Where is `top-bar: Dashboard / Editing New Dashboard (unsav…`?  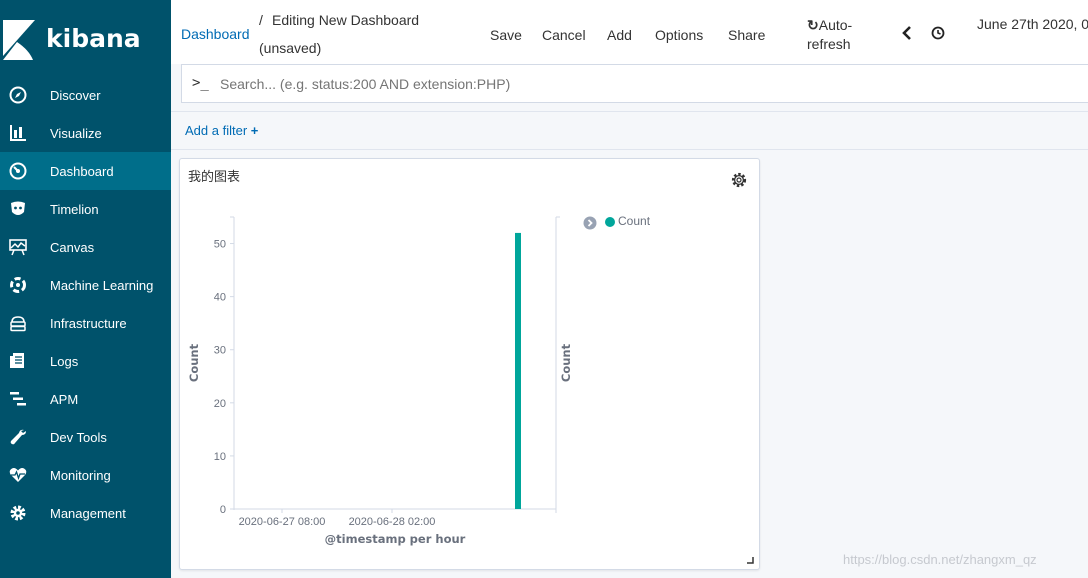 top-bar: Dashboard / Editing New Dashboard (unsav… is located at coordinates (629, 32).